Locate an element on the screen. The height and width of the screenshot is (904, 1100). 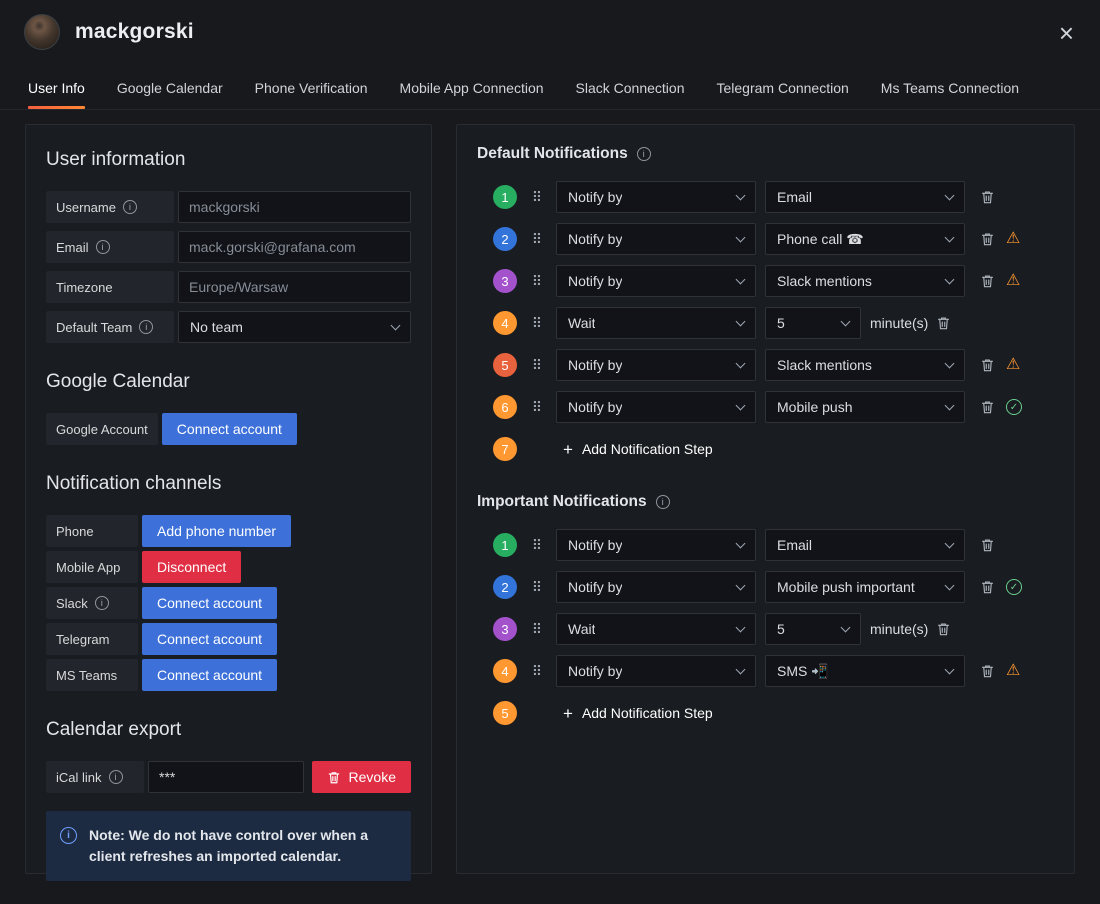
tab-slack-connection: Slack Connection is located at coordinates (630, 94).